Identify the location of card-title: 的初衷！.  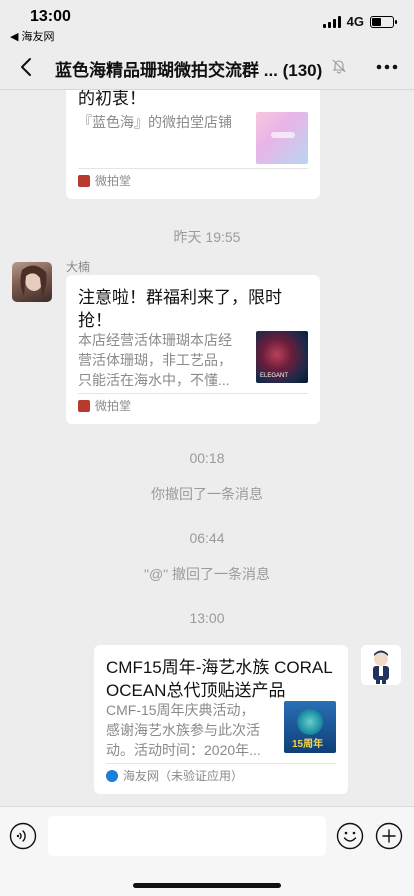
(112, 99).